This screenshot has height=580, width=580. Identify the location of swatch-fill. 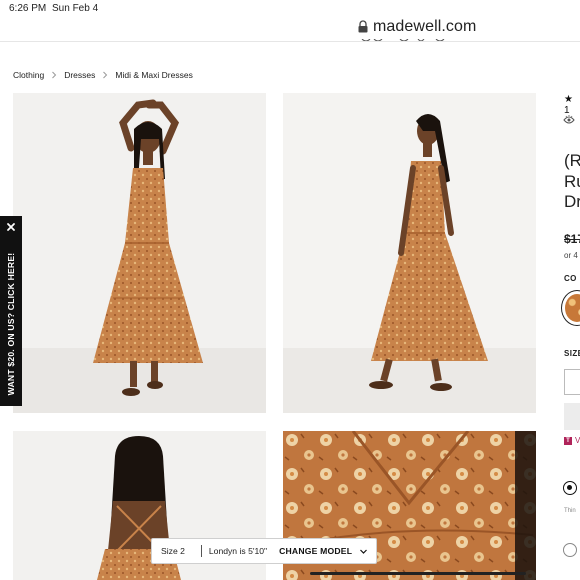
(572, 308).